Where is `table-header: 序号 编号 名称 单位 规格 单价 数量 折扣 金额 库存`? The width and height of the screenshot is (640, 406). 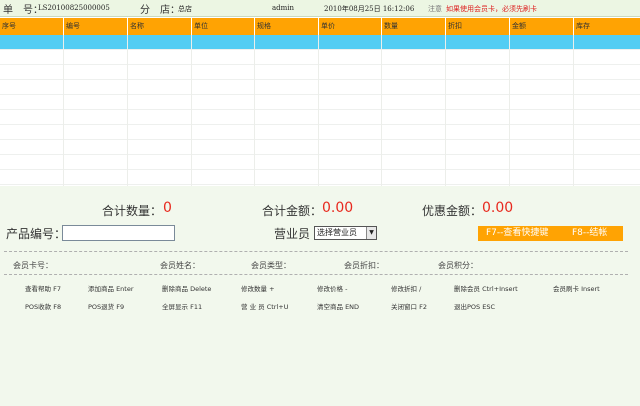 table-header: 序号 编号 名称 单位 规格 单价 数量 折扣 金额 库存 is located at coordinates (320, 26).